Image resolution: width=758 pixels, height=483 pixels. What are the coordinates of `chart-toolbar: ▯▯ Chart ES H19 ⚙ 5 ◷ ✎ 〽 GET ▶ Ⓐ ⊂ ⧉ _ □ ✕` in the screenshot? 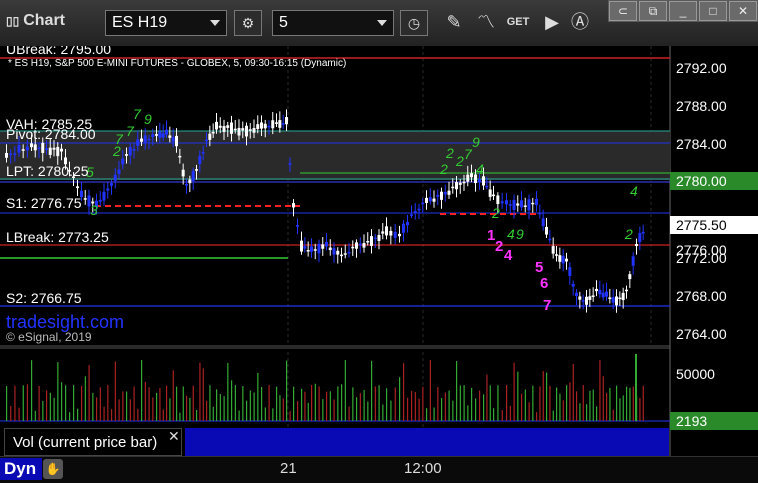 It's located at (379, 23).